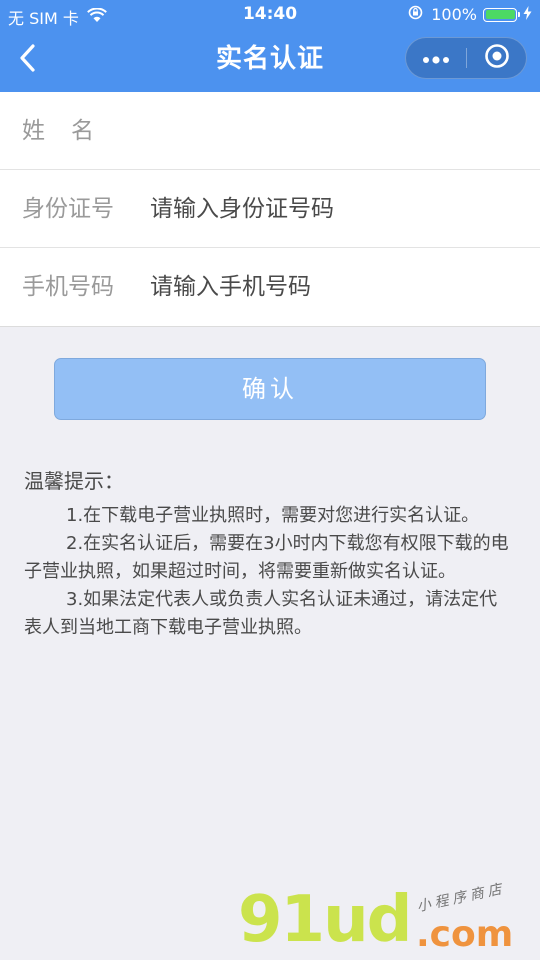 Image resolution: width=540 pixels, height=960 pixels. Describe the element at coordinates (270, 15) in the screenshot. I see `status-bar: 无 SIM 卡 14:40 100%` at that location.